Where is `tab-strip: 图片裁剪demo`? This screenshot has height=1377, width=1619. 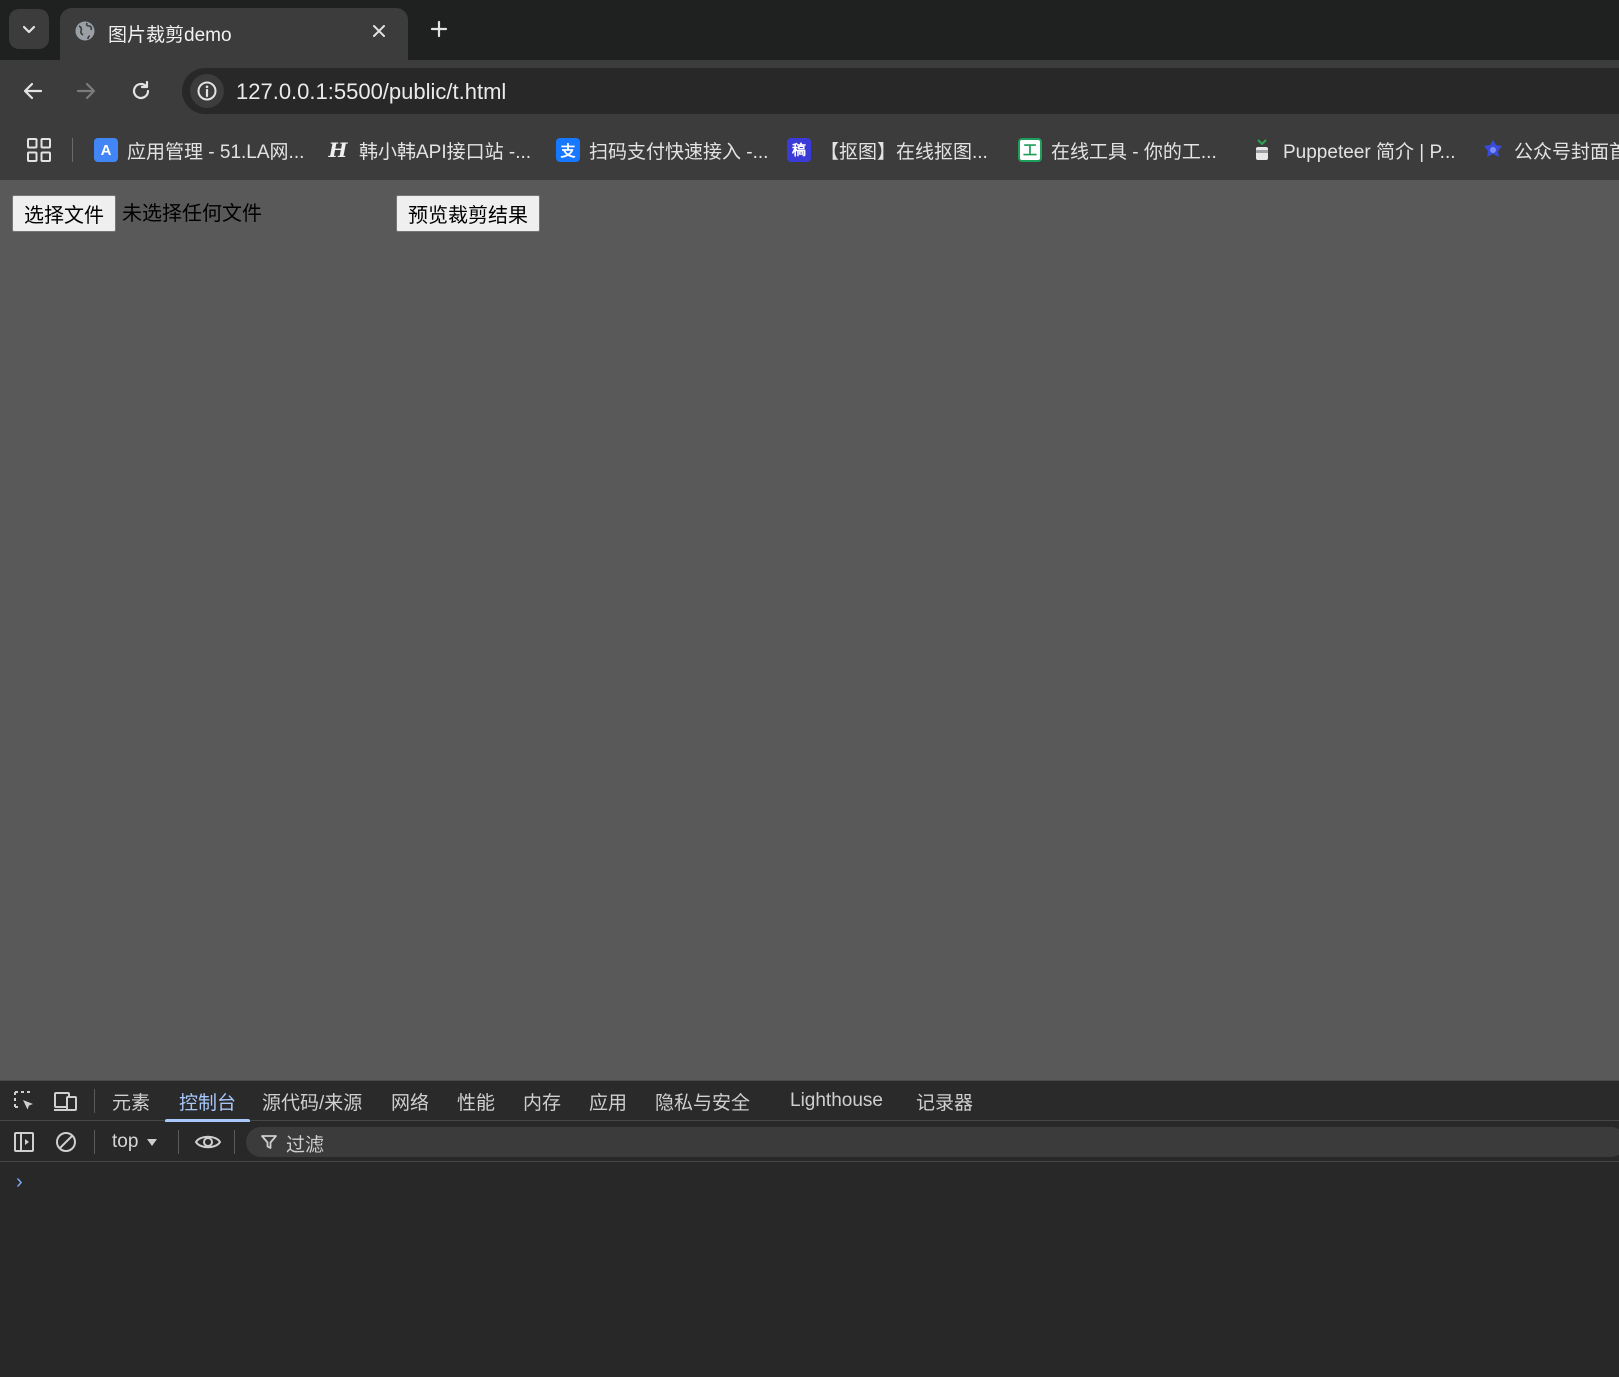
tab-strip: 图片裁剪demo is located at coordinates (809, 30).